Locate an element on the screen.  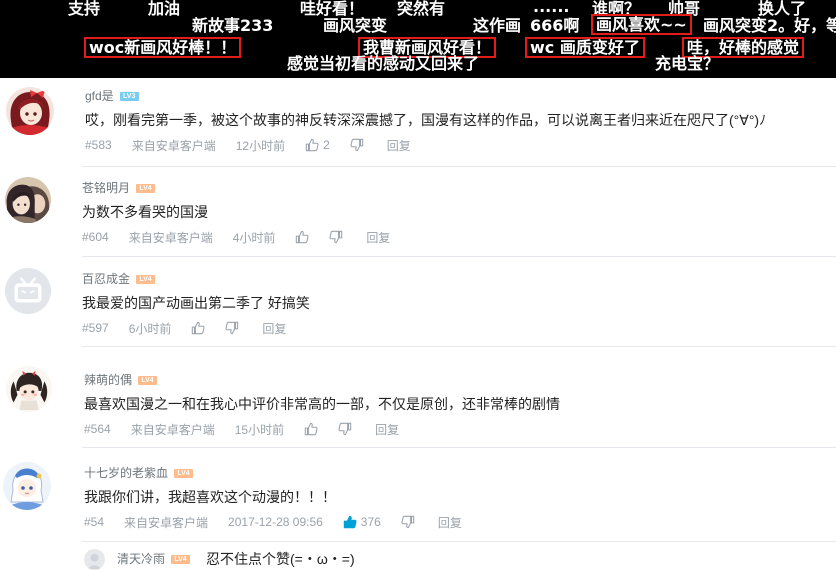
like-button: 2 is located at coordinates (317, 145).